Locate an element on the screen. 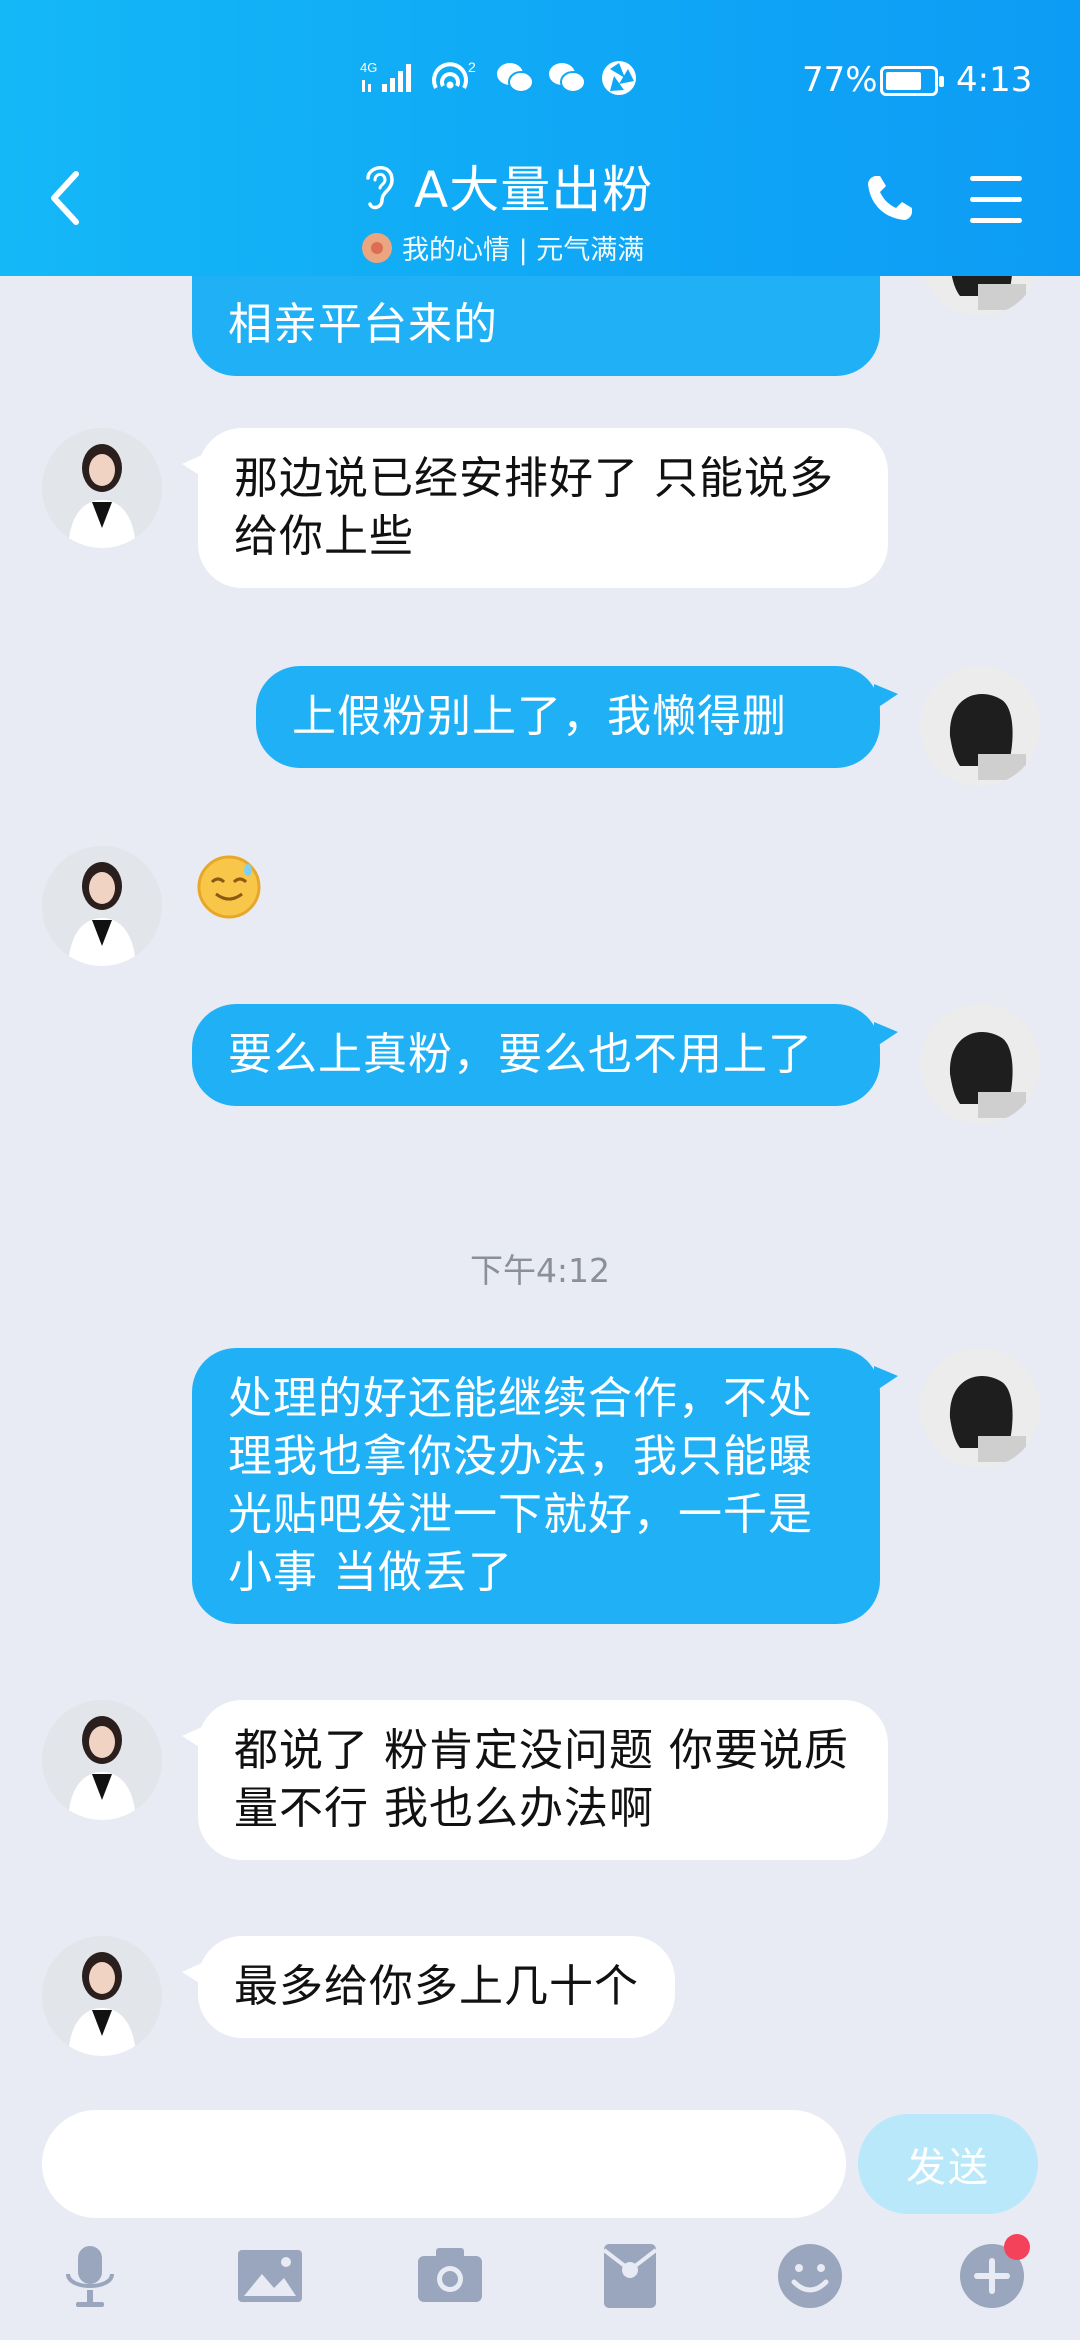 This screenshot has height=2340, width=1080. send-button: 发送 is located at coordinates (948, 2164).